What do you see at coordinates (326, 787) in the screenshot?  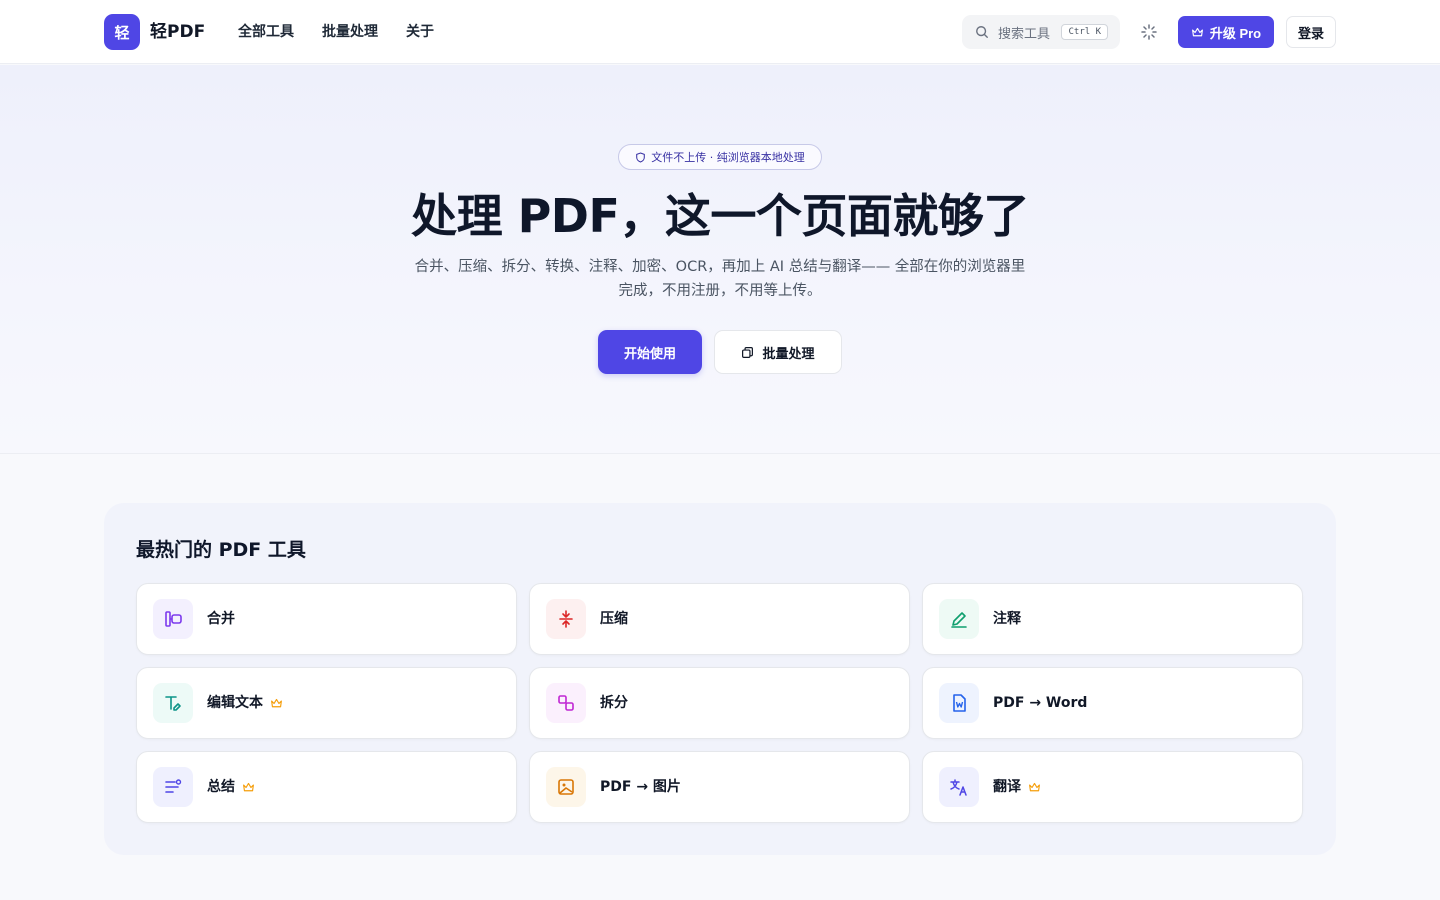 I see `tool-card: 总结` at bounding box center [326, 787].